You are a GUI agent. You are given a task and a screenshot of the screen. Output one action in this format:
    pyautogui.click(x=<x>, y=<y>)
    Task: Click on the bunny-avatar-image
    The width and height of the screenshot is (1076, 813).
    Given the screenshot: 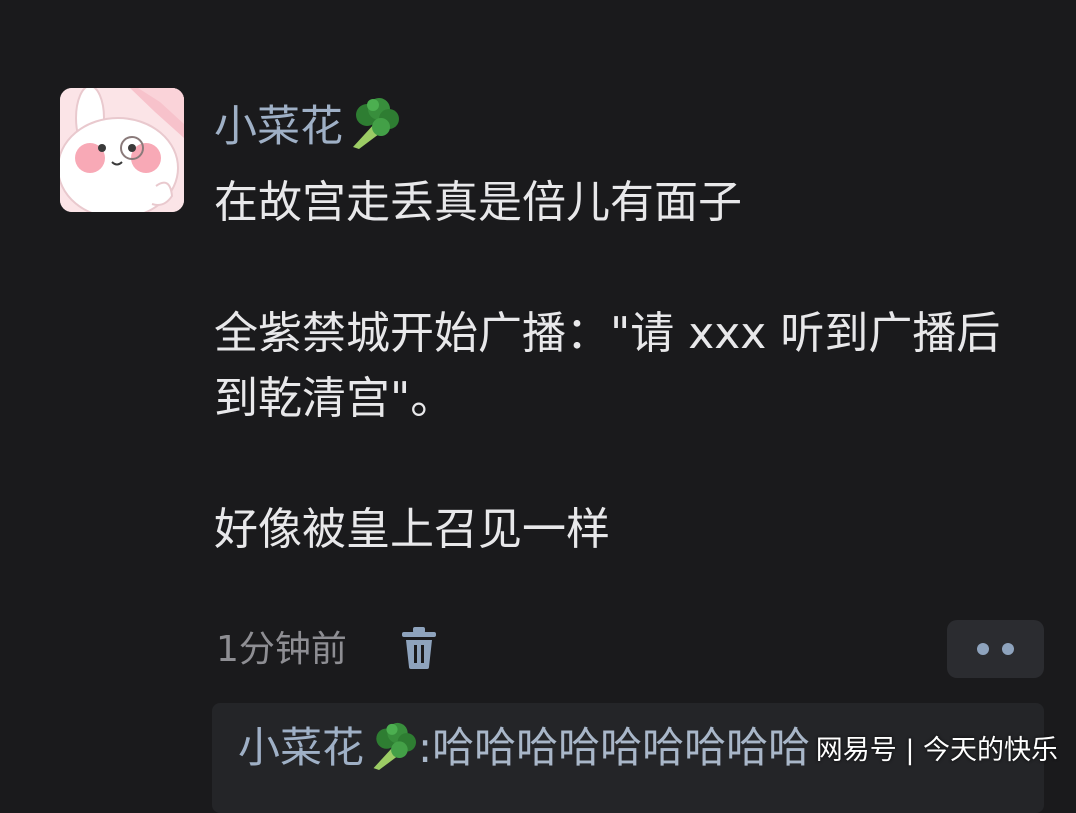 What is the action you would take?
    pyautogui.click(x=122, y=150)
    